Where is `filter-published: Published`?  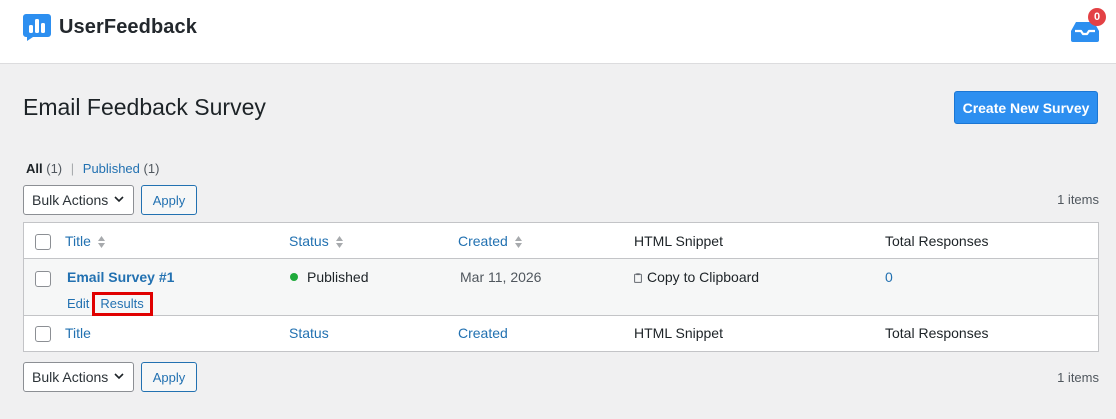
filter-published: Published is located at coordinates (111, 168).